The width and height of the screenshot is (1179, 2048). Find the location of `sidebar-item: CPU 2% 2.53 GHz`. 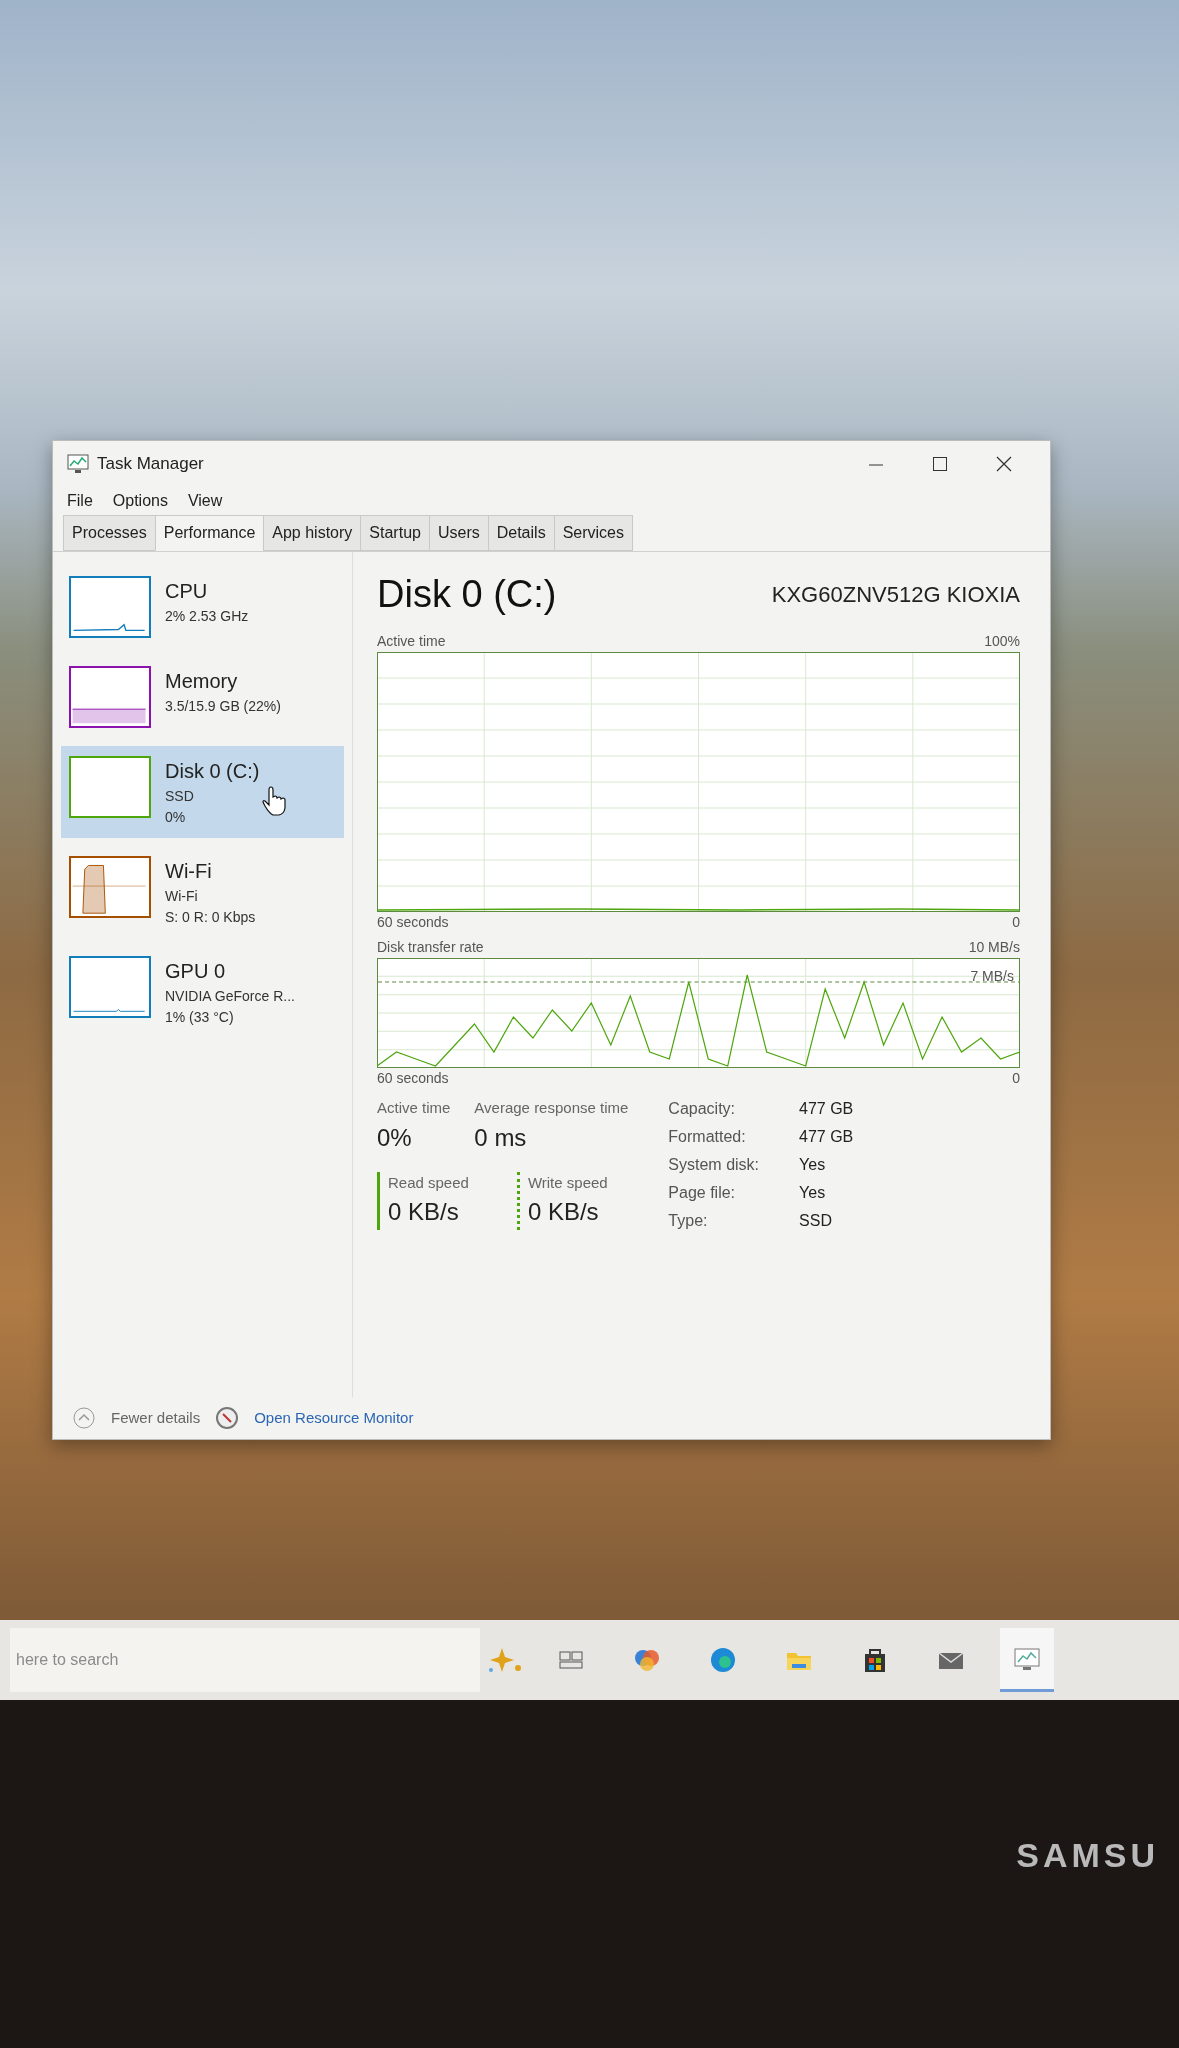

sidebar-item: CPU 2% 2.53 GHz is located at coordinates (202, 607).